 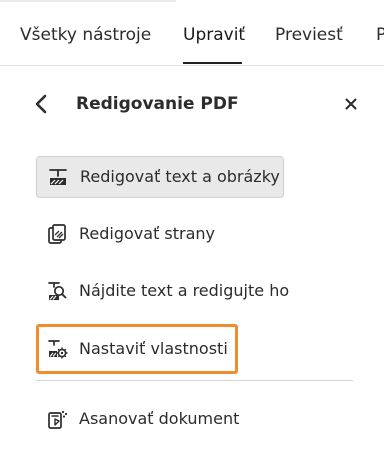 I want to click on tab-edit: Upraviť, so click(x=214, y=35).